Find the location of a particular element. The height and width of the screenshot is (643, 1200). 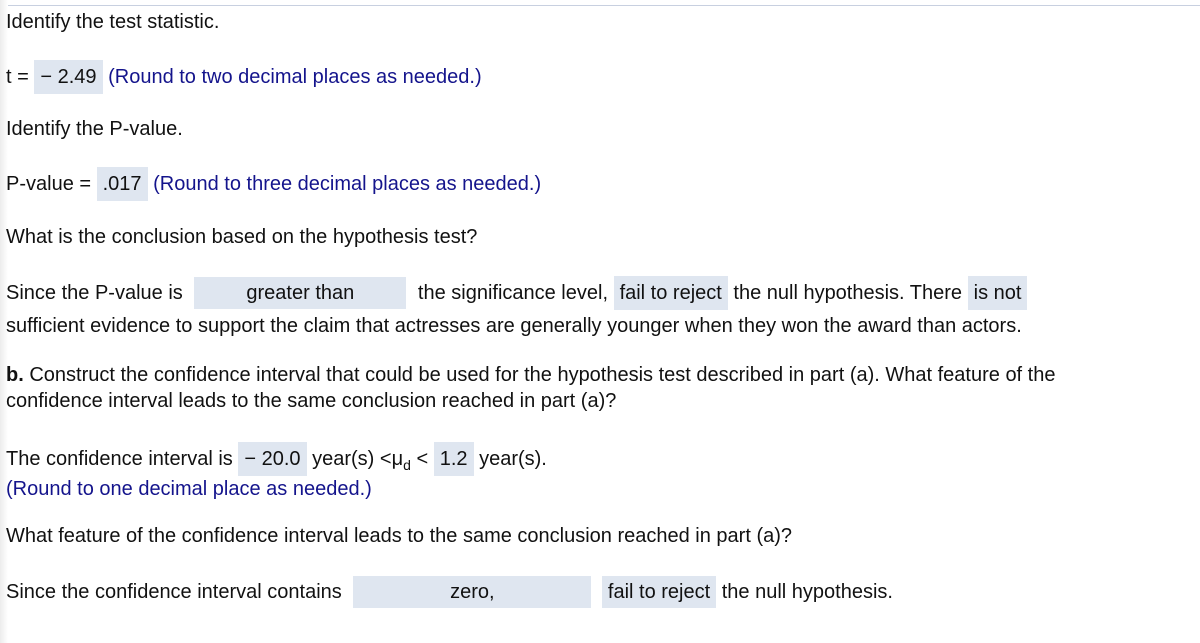

conclusion-text-2: the significance level, is located at coordinates (512, 293).